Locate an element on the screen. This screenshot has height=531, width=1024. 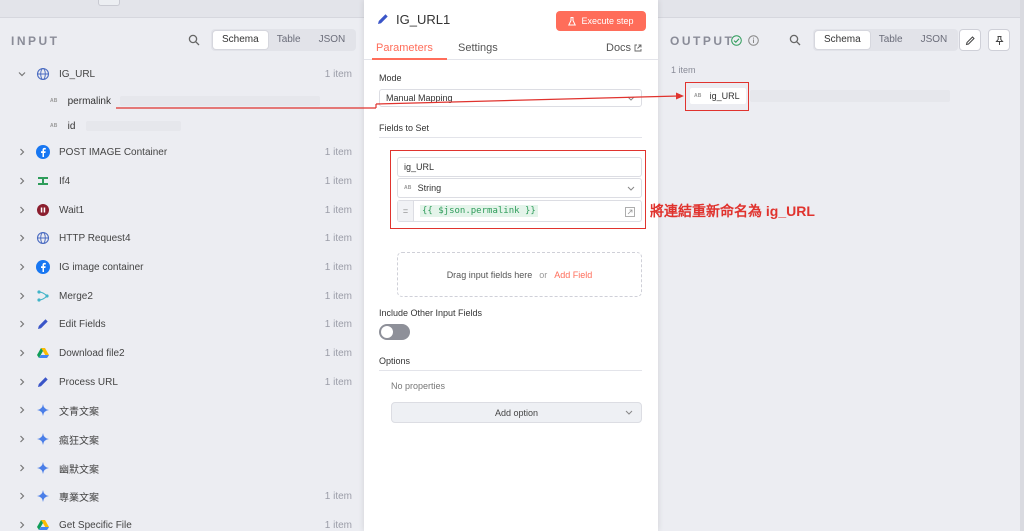
flask-icon is located at coordinates (572, 20).